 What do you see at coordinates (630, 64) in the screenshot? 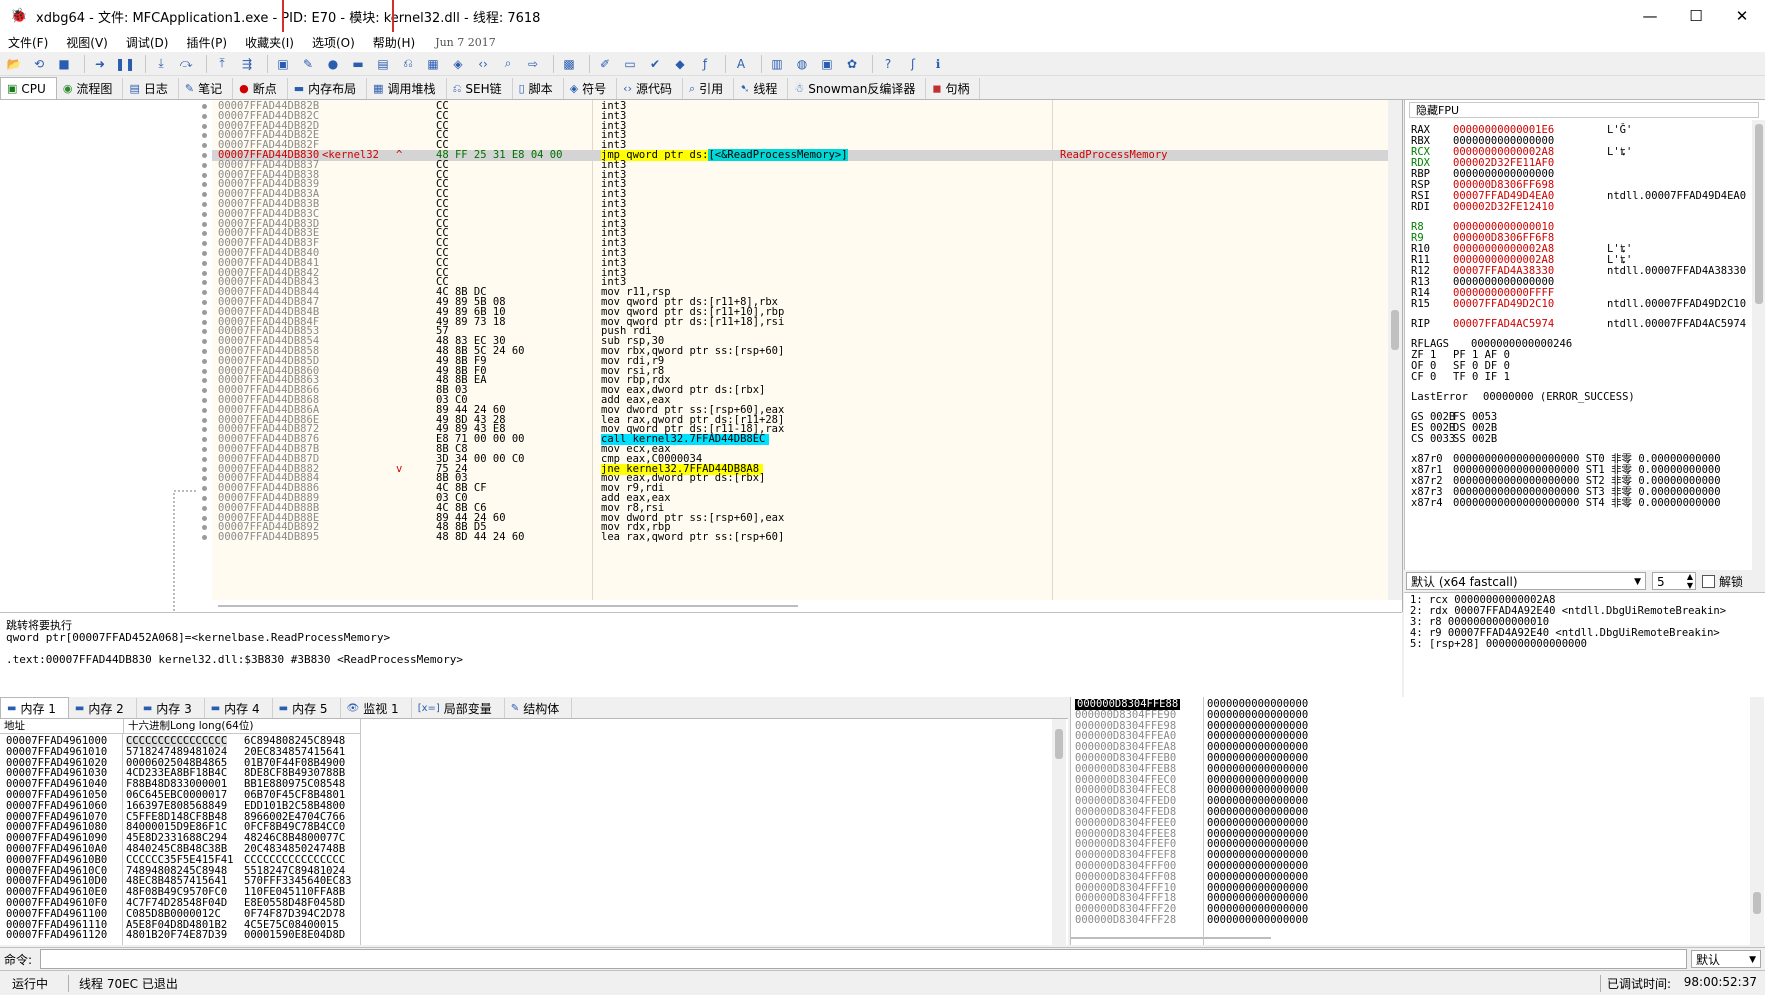
I see `label-icon: ▭` at bounding box center [630, 64].